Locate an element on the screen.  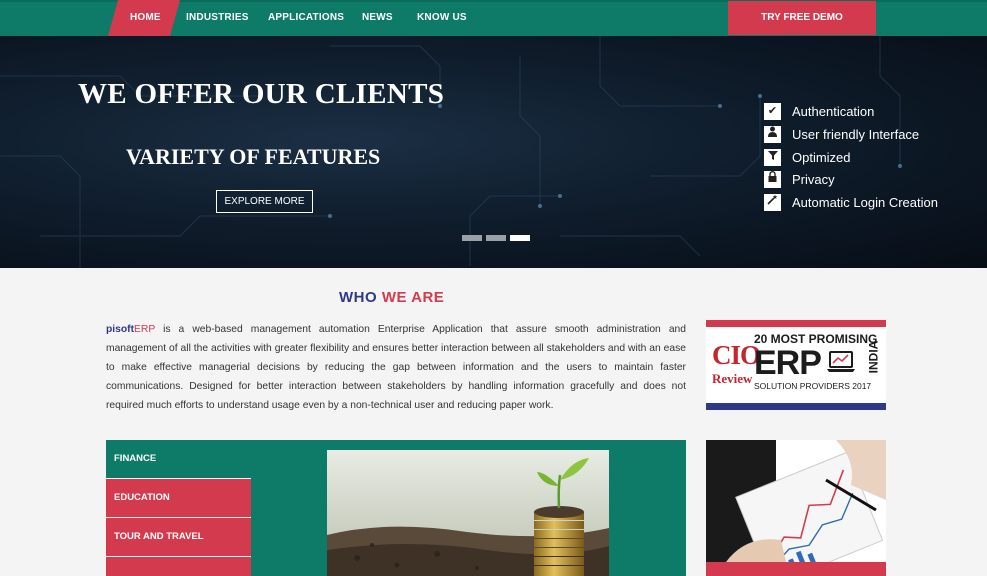
who-we-are-heading: WHO WE ARE is located at coordinates (391, 297).